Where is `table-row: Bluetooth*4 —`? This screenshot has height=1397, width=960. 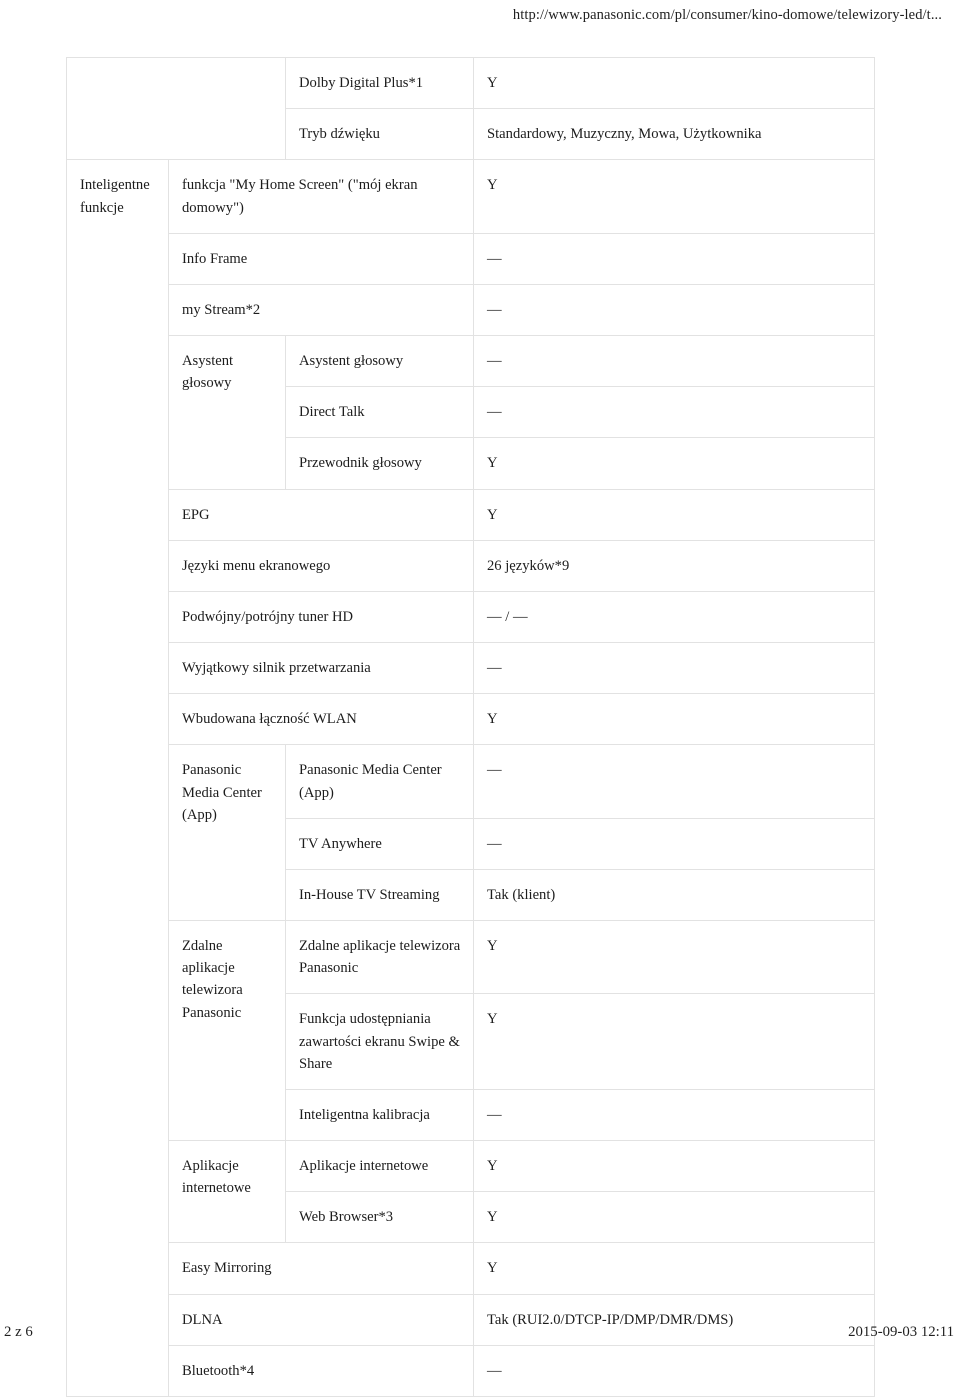
table-row: Bluetooth*4 — is located at coordinates (471, 1370).